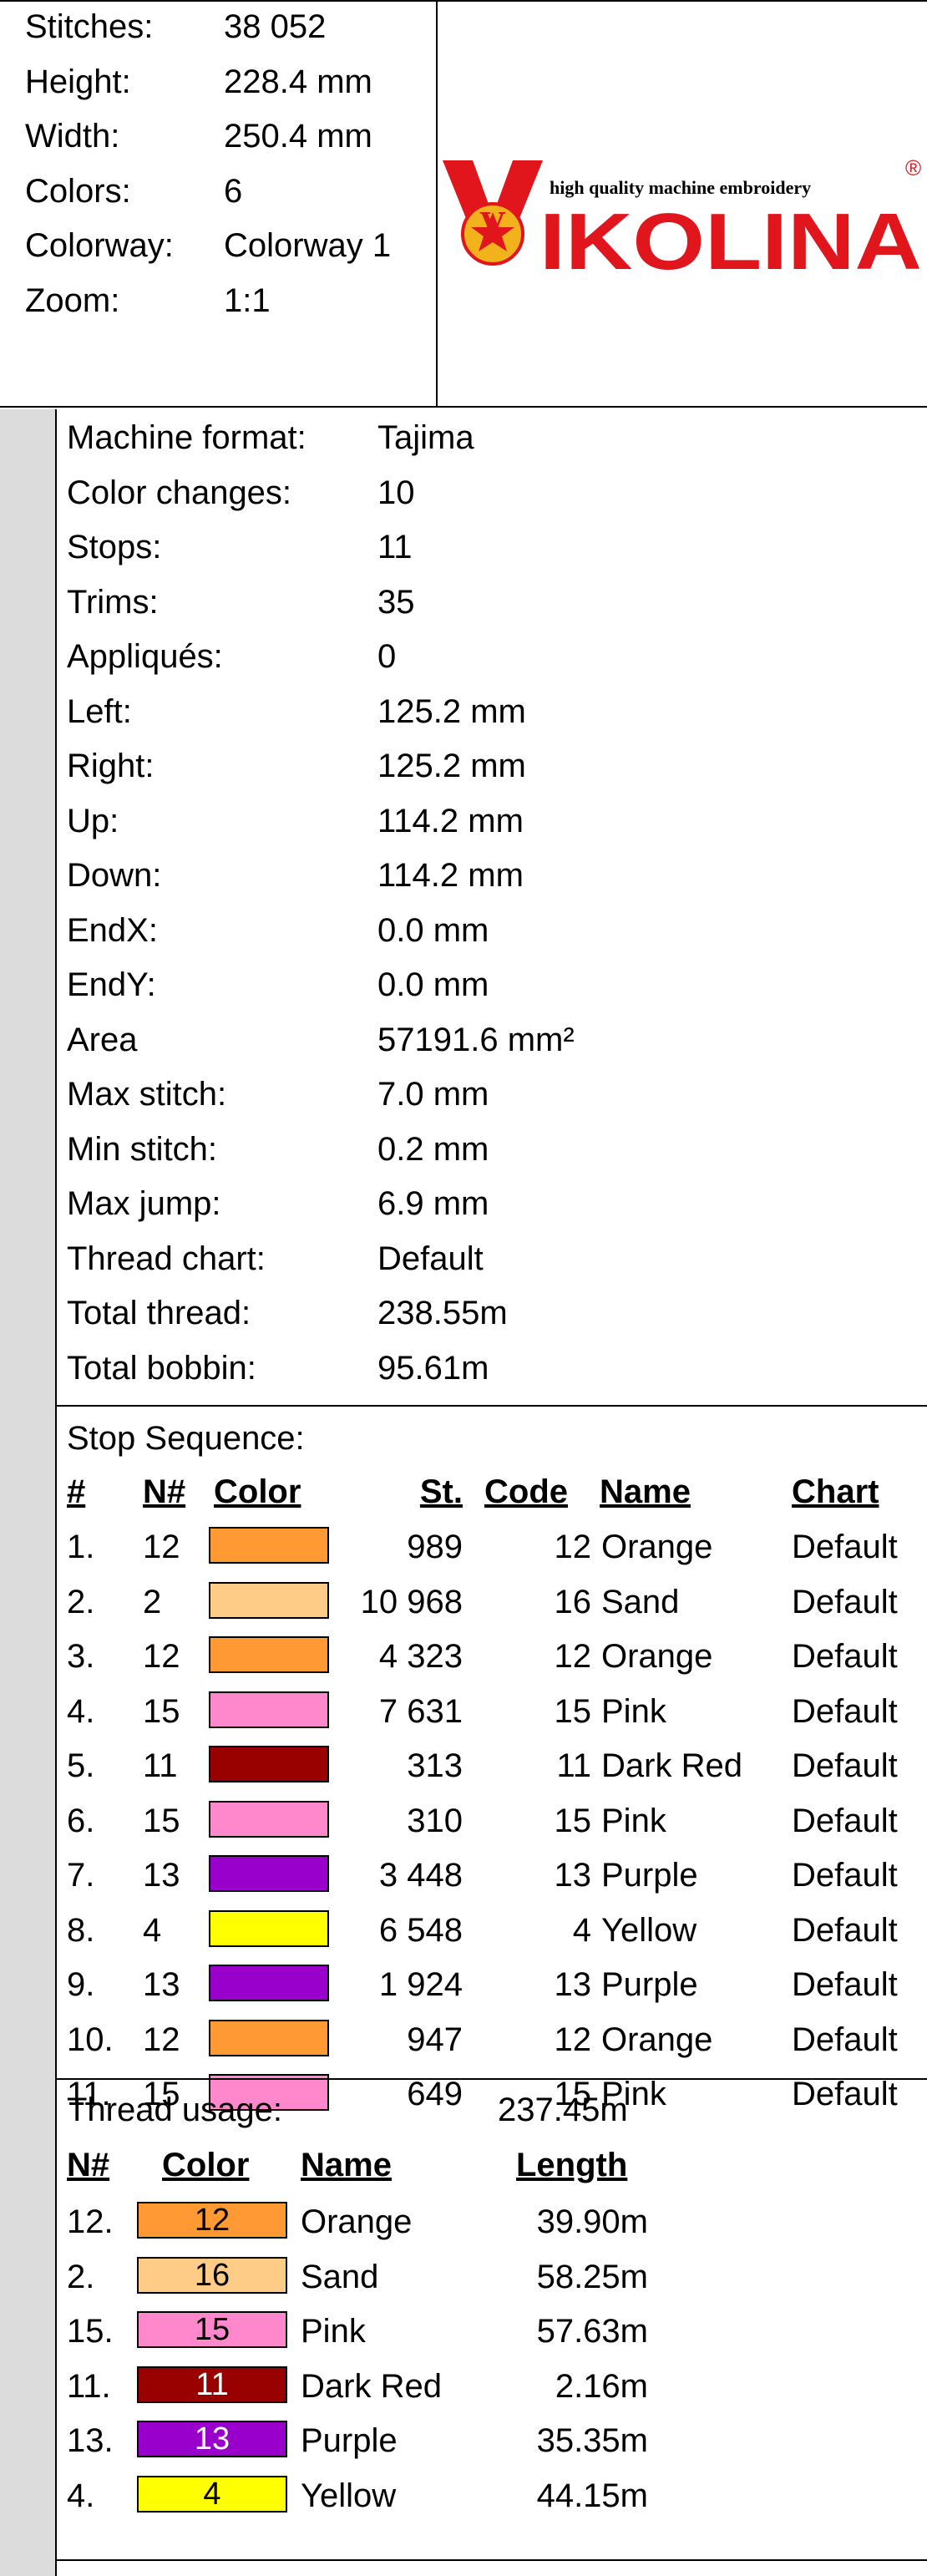  What do you see at coordinates (357, 2221) in the screenshot?
I see `usage-thread-name: Orange` at bounding box center [357, 2221].